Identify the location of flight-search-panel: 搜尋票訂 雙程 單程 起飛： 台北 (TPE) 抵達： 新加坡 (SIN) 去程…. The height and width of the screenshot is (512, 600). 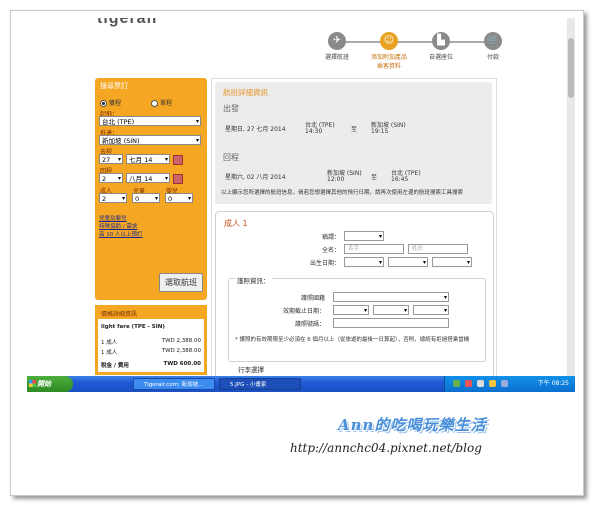
(151, 189).